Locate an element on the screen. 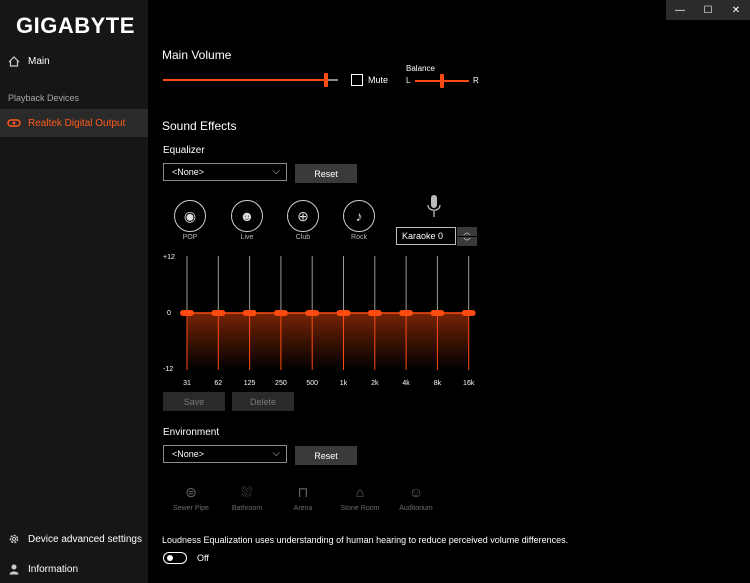 This screenshot has height=583, width=750. preset-rock: ♪ Rock is located at coordinates (359, 220).